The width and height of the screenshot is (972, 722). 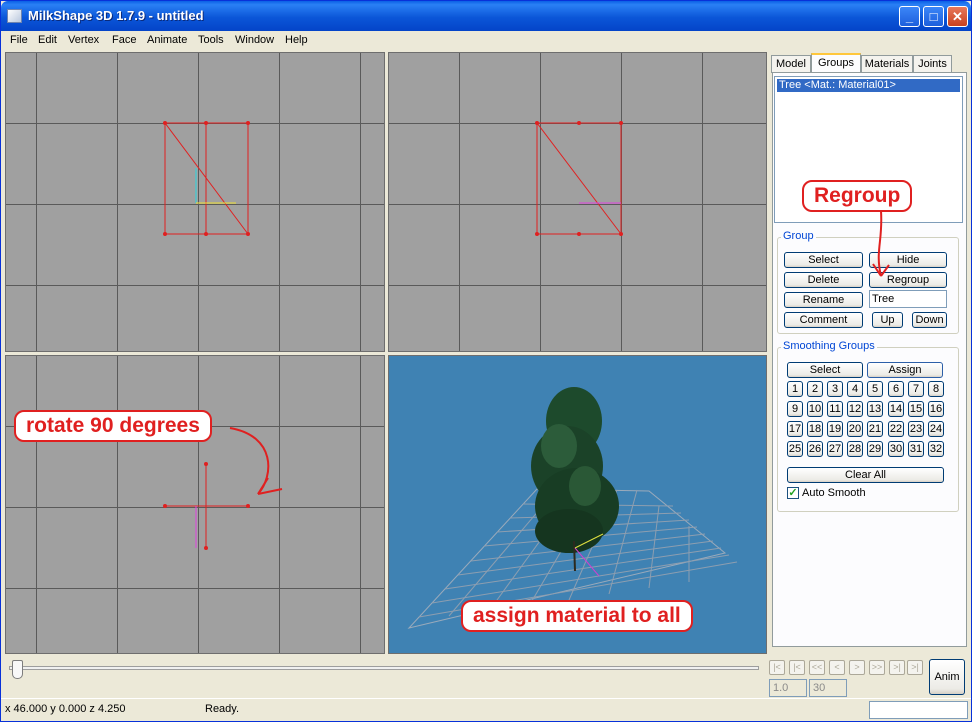 What do you see at coordinates (817, 667) in the screenshot?
I see `rewind-button: <<` at bounding box center [817, 667].